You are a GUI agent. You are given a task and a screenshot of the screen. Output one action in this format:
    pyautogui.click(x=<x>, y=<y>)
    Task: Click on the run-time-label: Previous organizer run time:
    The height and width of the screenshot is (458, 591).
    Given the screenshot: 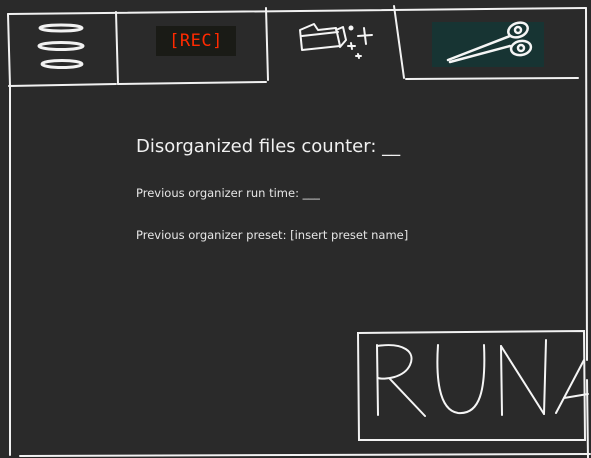 What is the action you would take?
    pyautogui.click(x=217, y=193)
    